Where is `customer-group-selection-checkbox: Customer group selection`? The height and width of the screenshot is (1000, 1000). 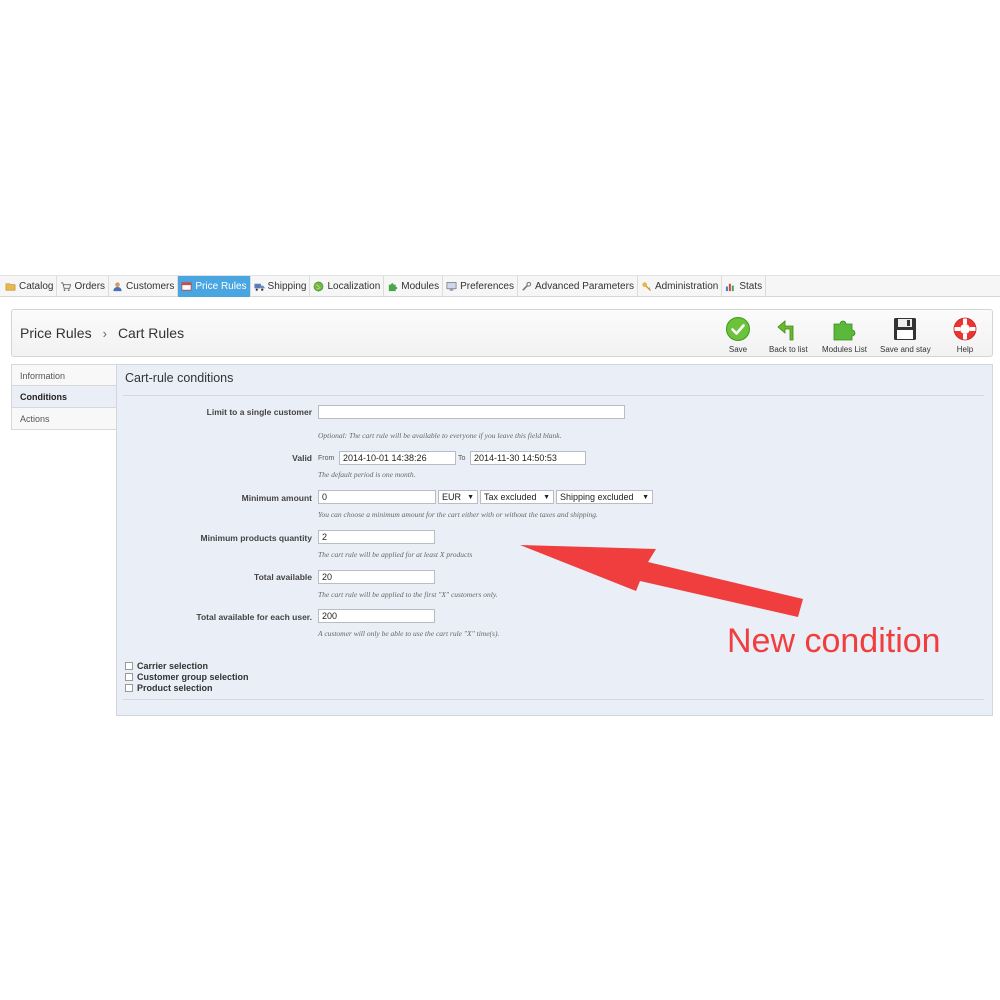
customer-group-selection-checkbox: Customer group selection is located at coordinates (187, 677).